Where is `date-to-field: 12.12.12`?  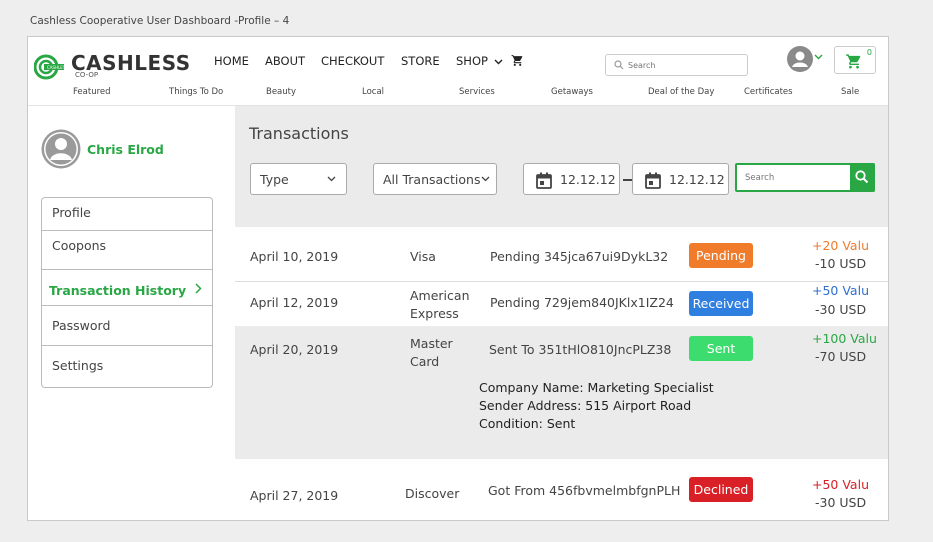 date-to-field: 12.12.12 is located at coordinates (680, 179).